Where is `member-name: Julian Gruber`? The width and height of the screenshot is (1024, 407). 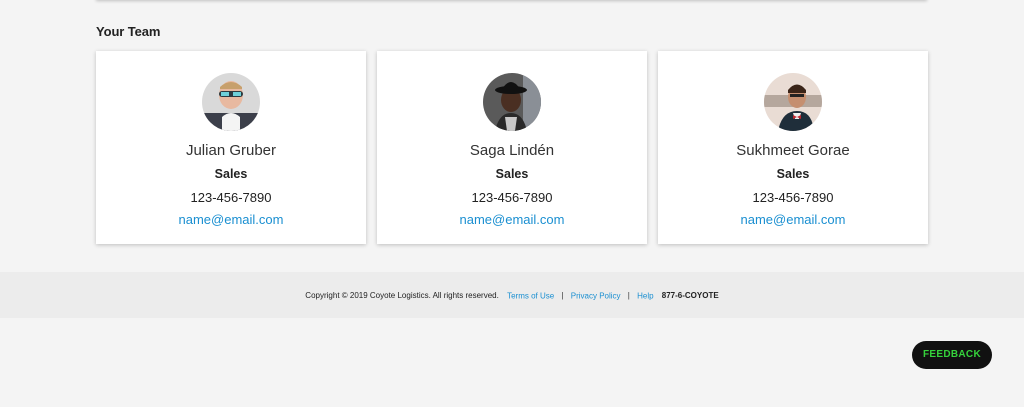
member-name: Julian Gruber is located at coordinates (231, 150).